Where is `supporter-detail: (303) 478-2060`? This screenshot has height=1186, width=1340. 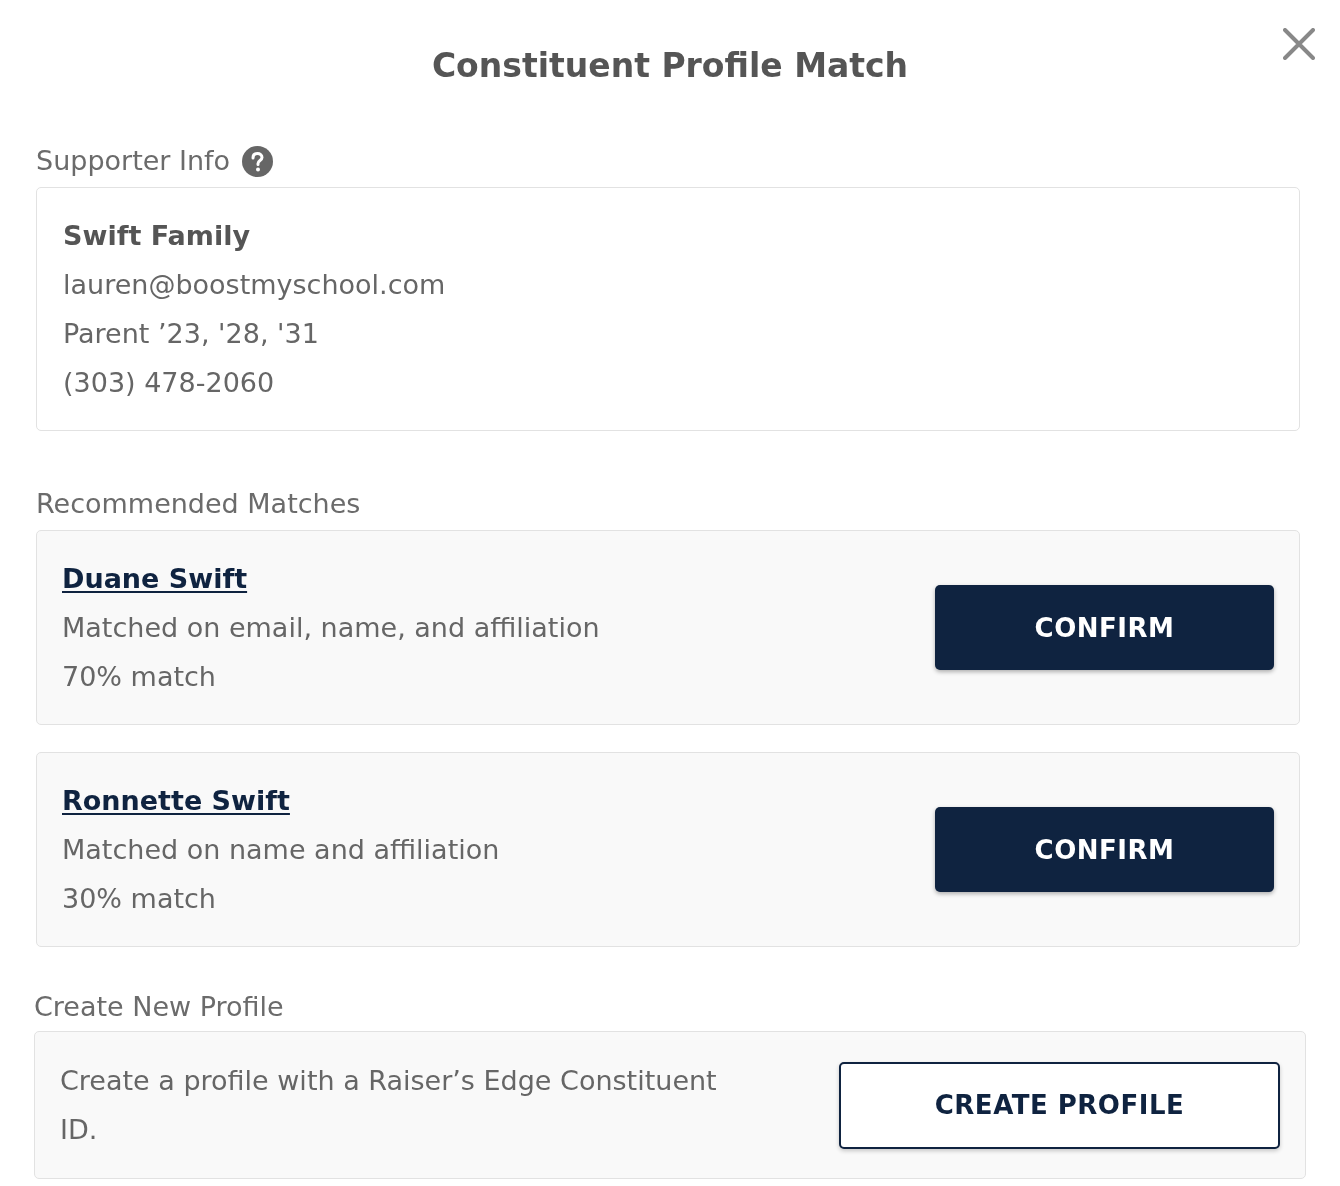
supporter-detail: (303) 478-2060 is located at coordinates (169, 383).